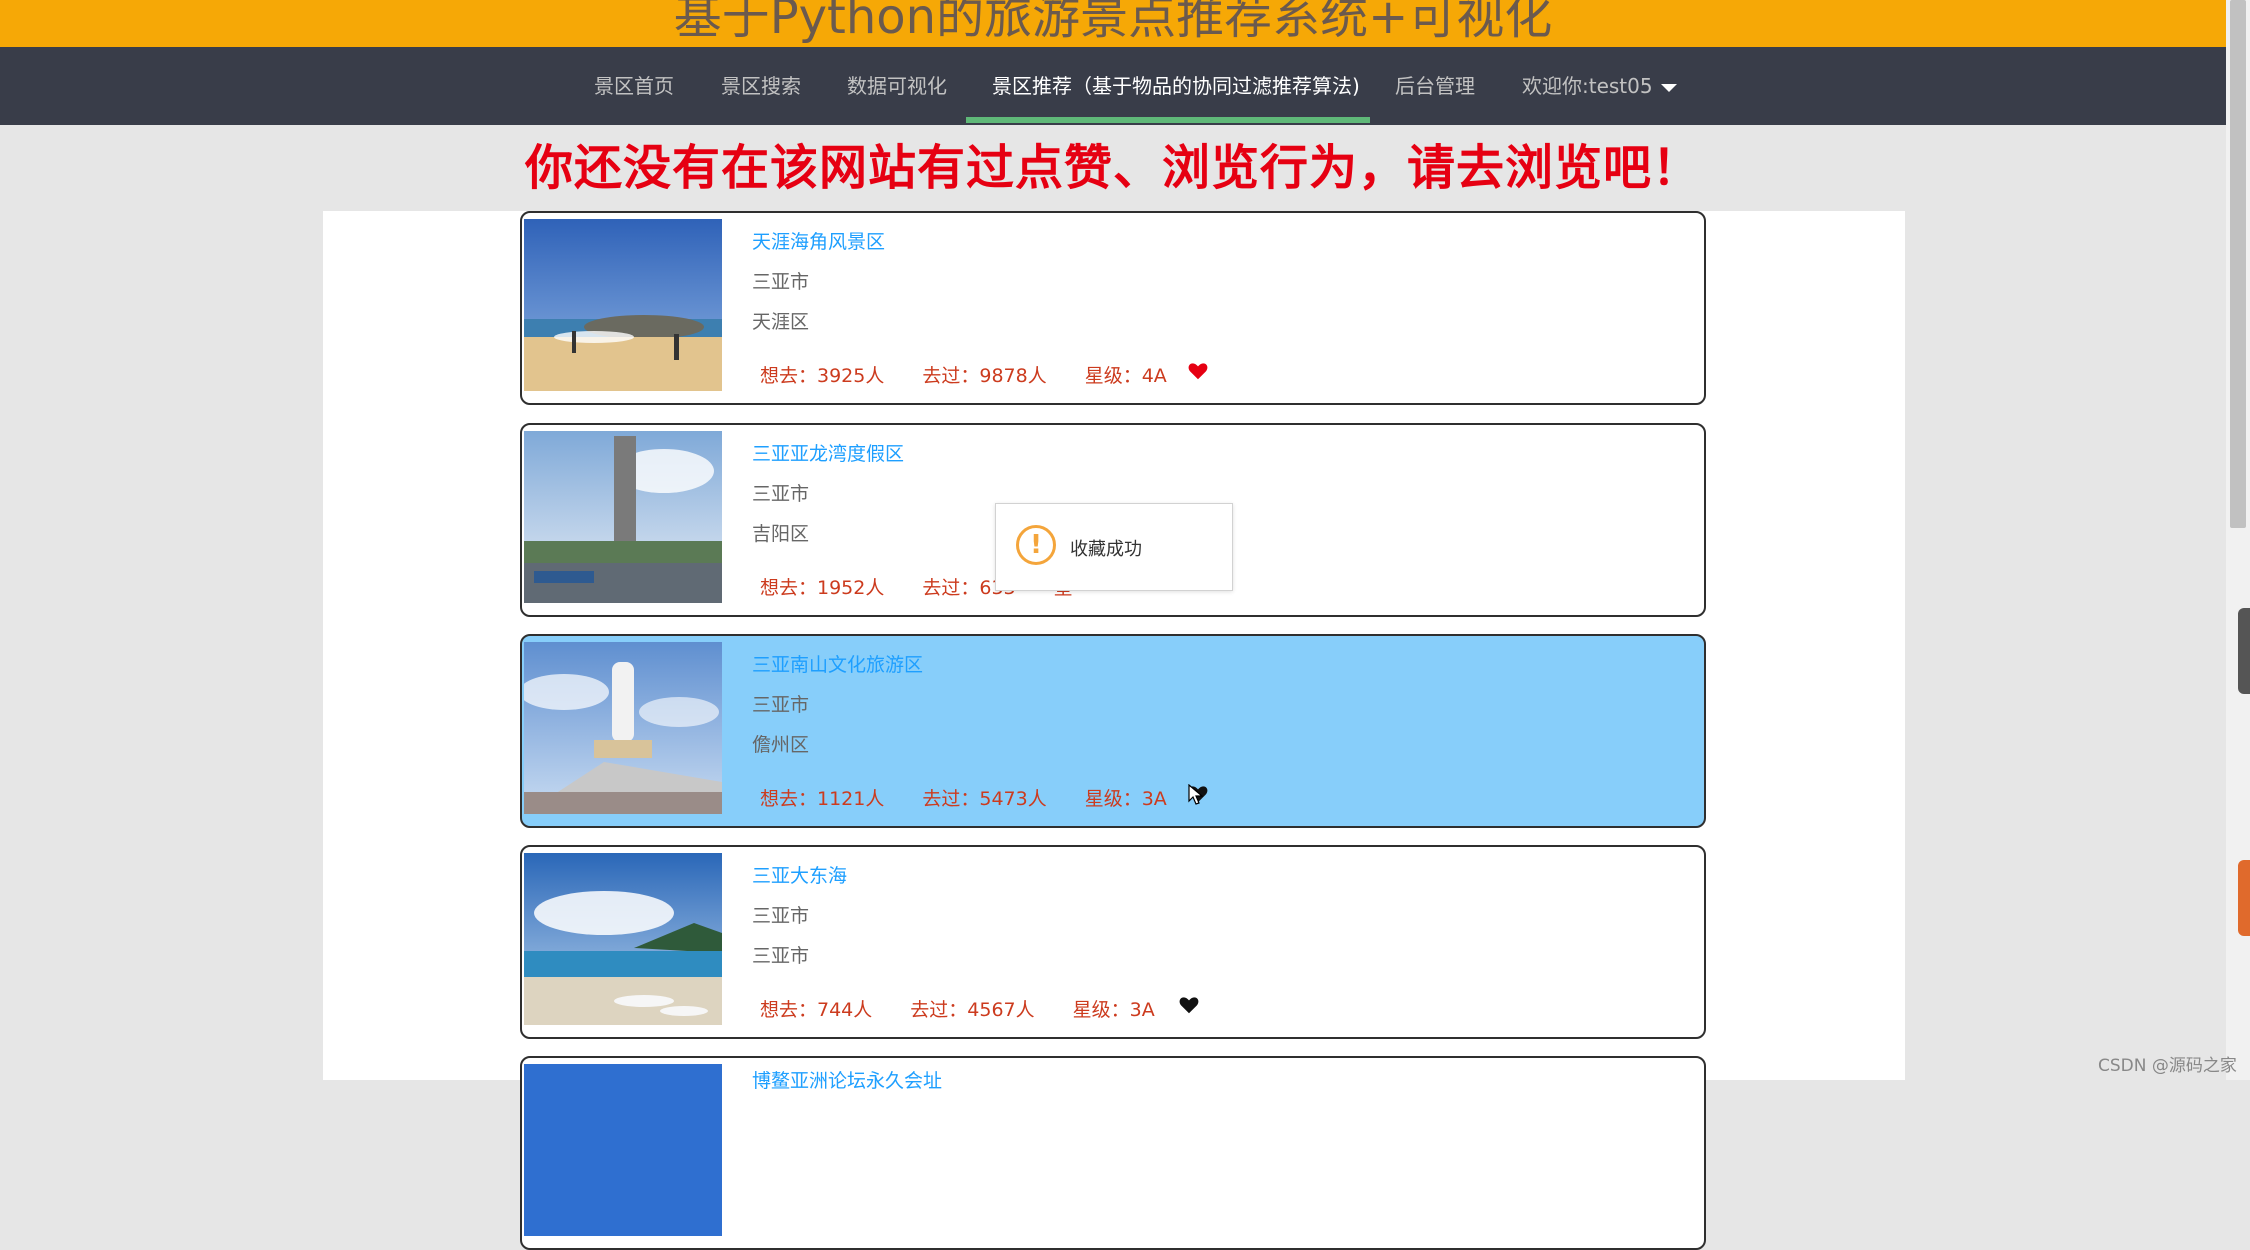 Image resolution: width=2250 pixels, height=1250 pixels. What do you see at coordinates (781, 745) in the screenshot?
I see `scenic-district: 儋州区` at bounding box center [781, 745].